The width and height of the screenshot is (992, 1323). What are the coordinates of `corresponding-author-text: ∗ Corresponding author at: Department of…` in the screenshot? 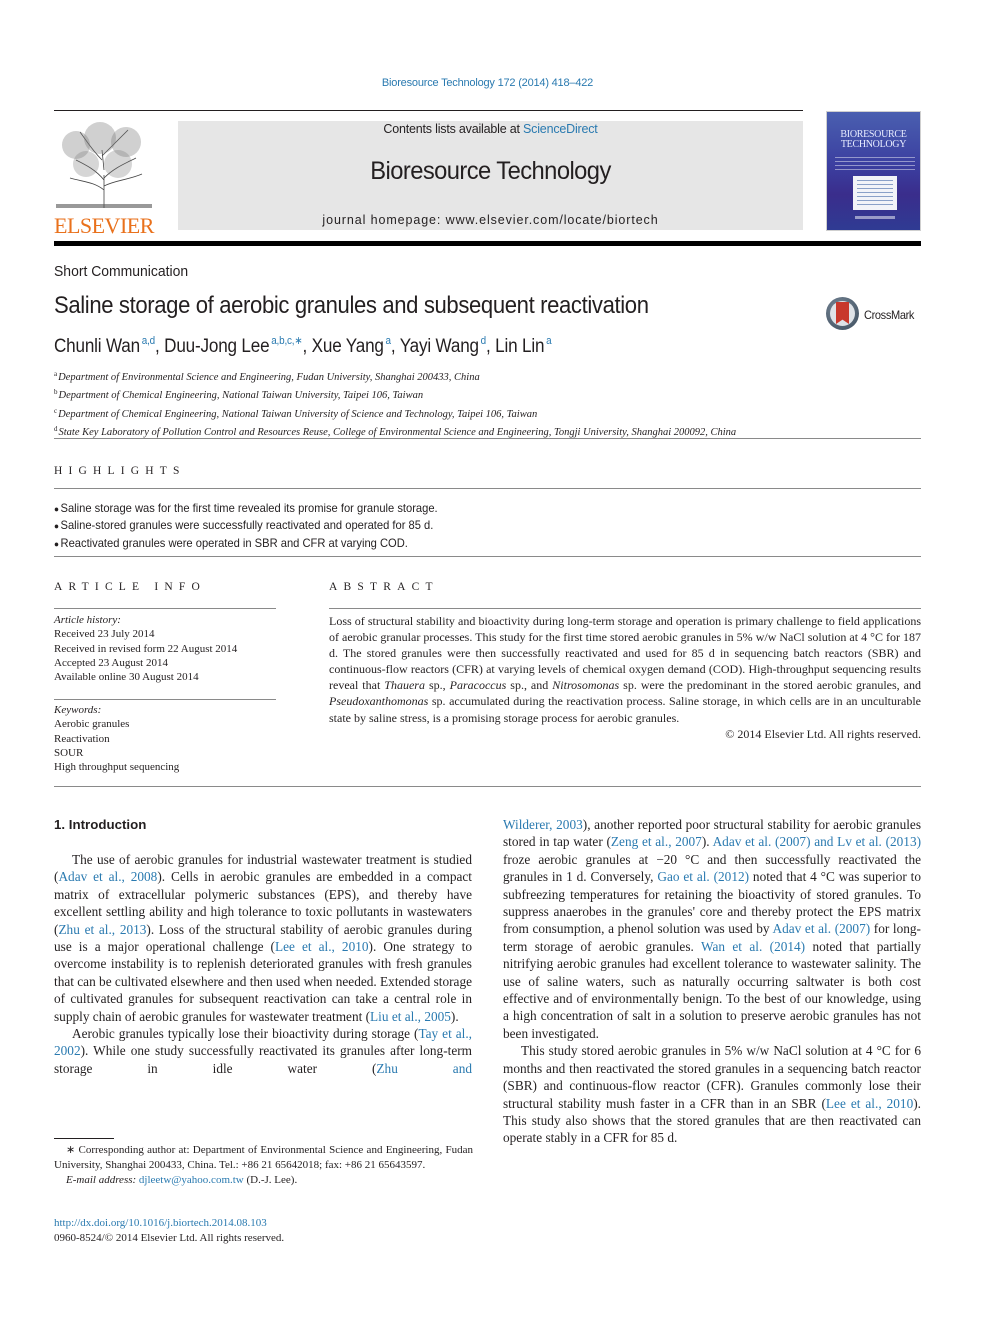 It's located at (263, 1157).